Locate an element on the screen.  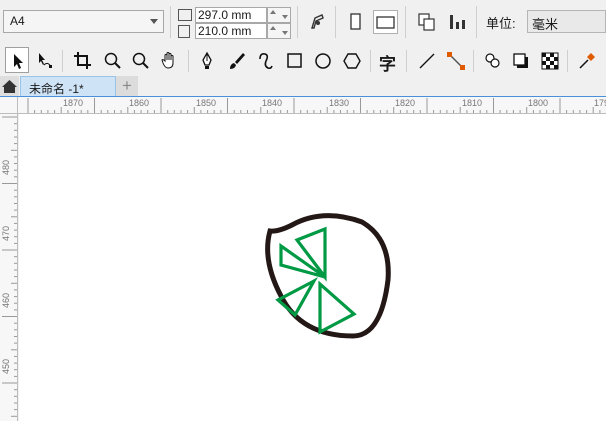
unit-label: 单位: is located at coordinates (501, 23).